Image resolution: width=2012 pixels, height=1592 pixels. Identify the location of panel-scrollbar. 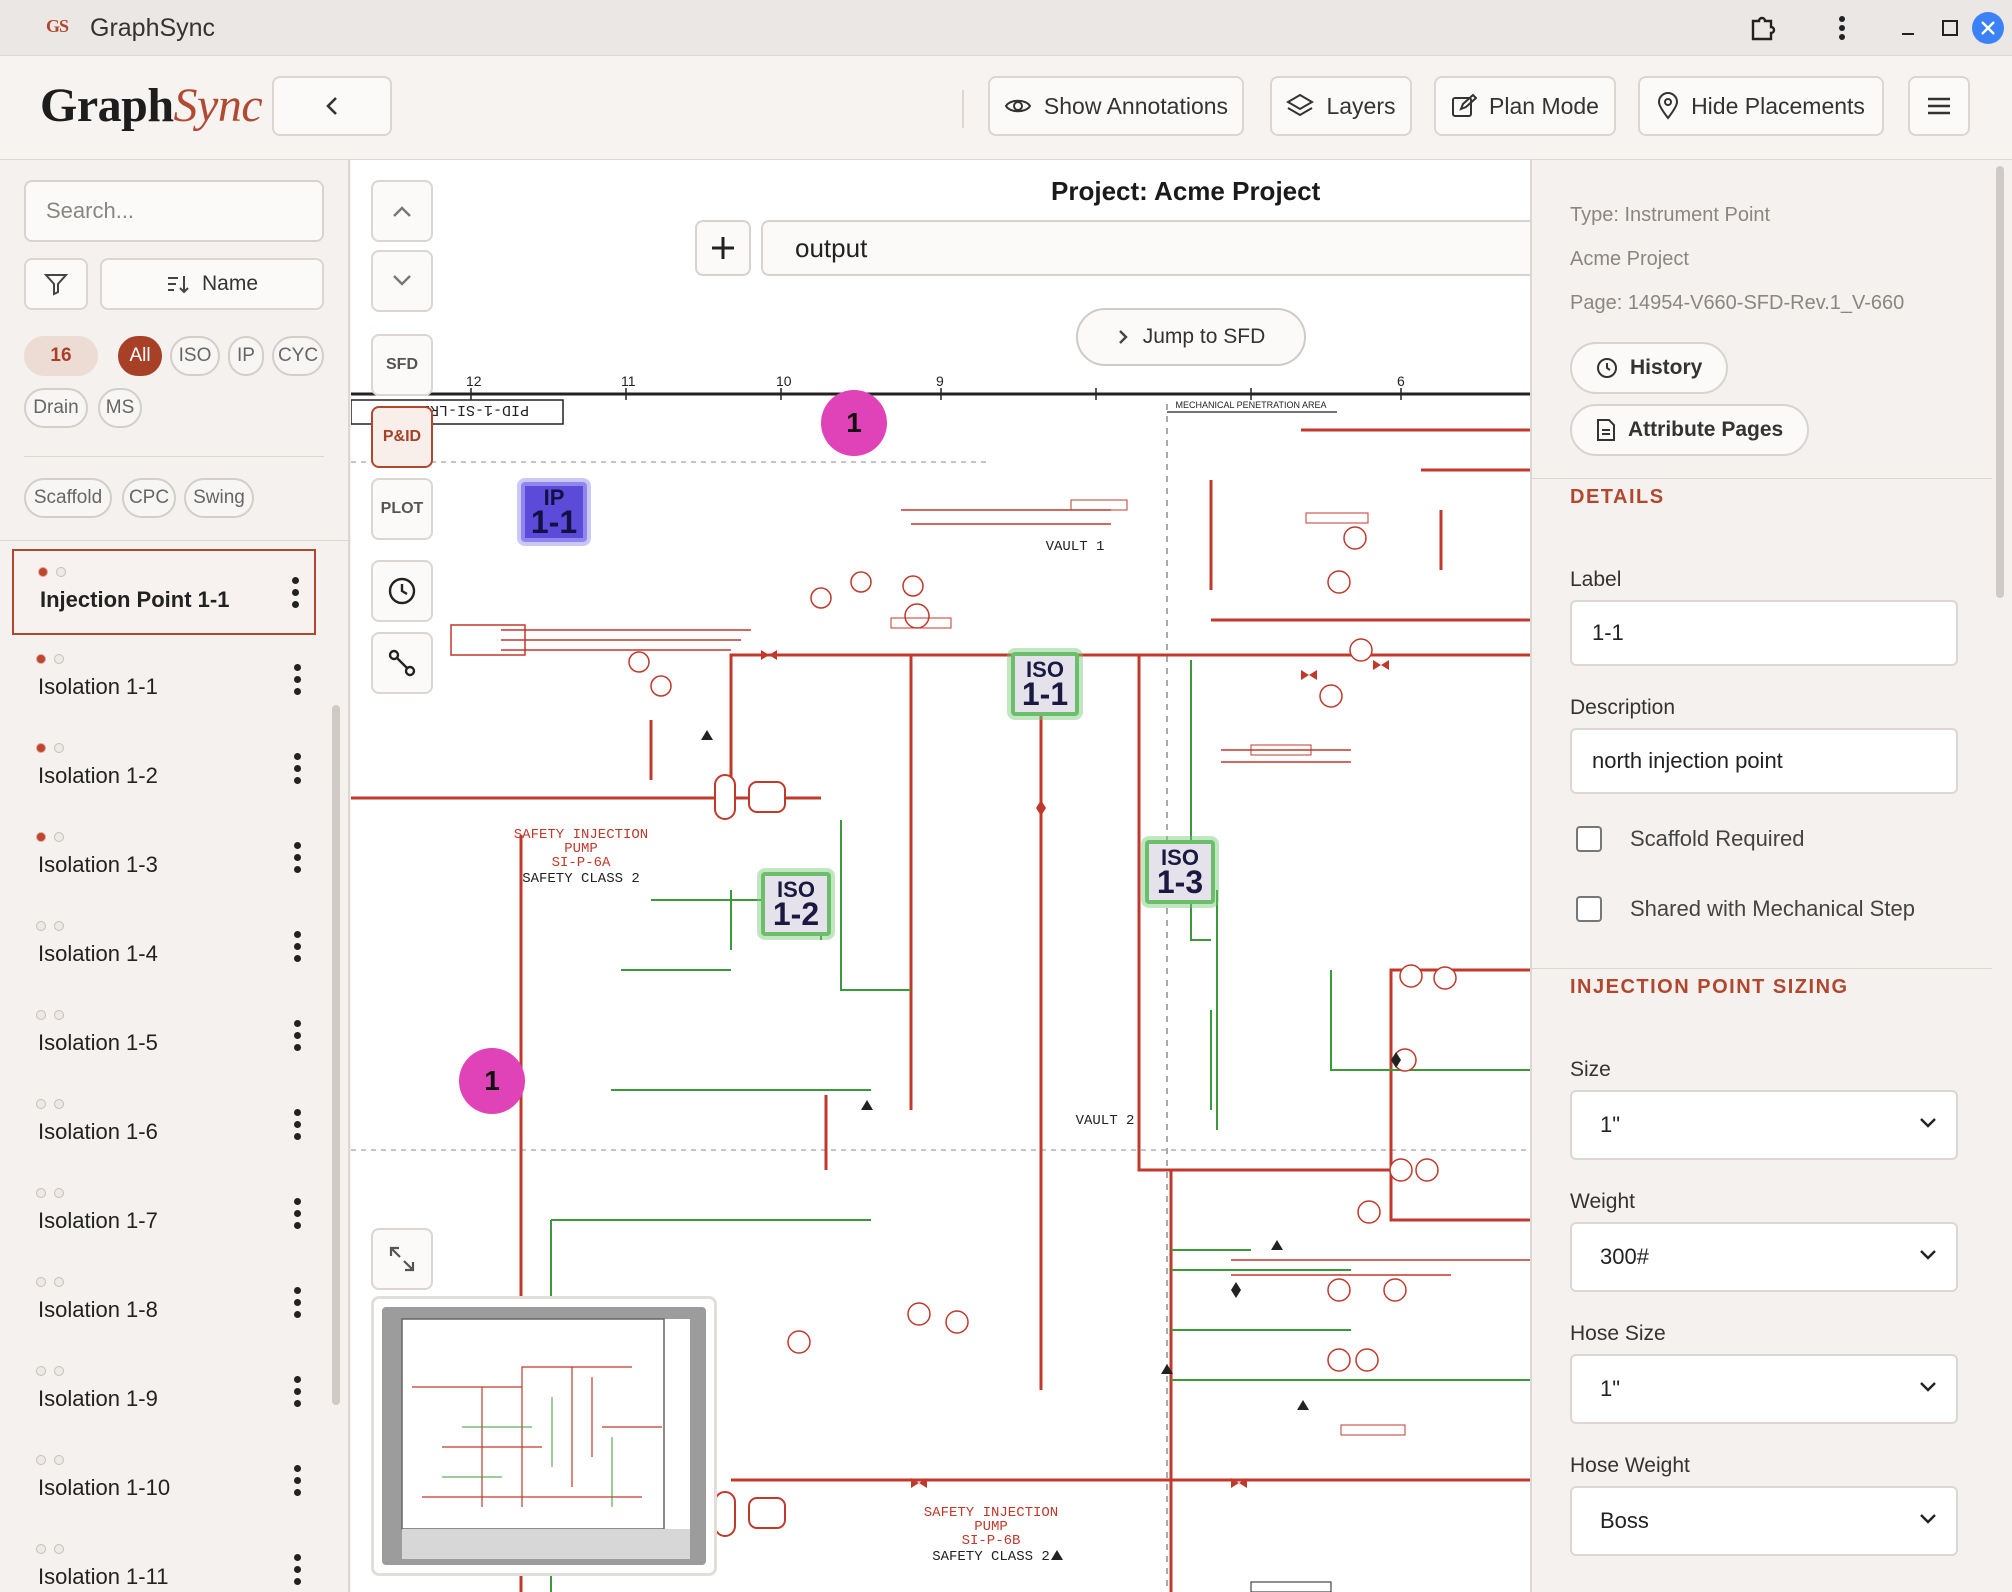
(2000, 382).